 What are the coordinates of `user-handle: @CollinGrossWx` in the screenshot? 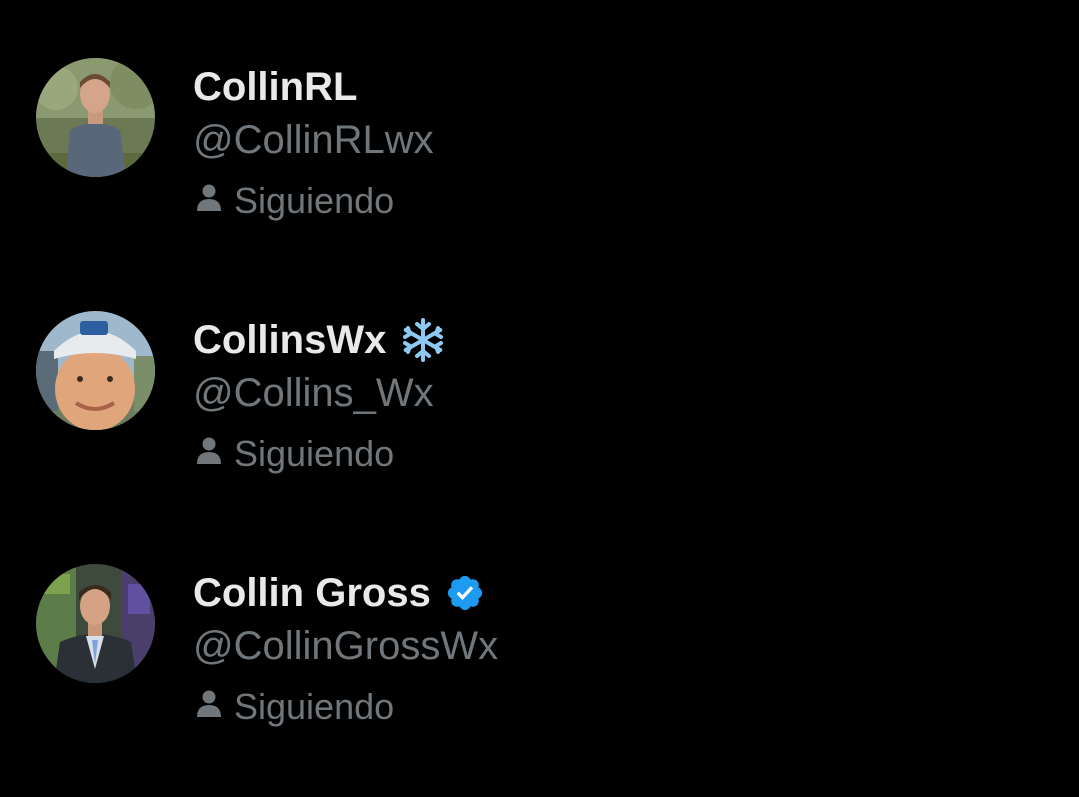 It's located at (346, 646).